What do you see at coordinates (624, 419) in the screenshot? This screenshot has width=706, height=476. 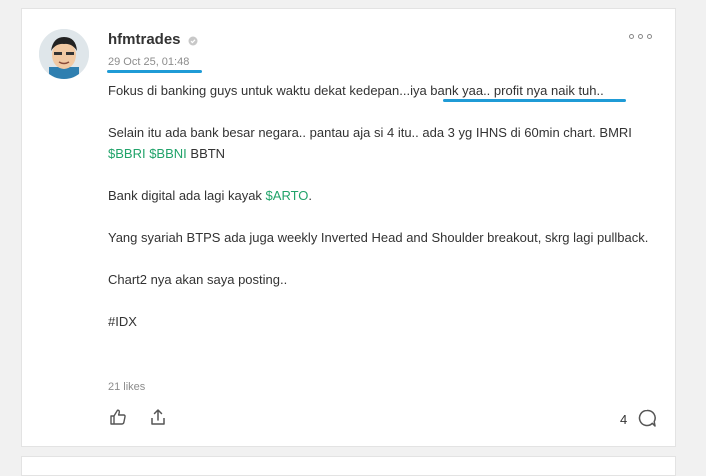 I see `comment-count: 4` at bounding box center [624, 419].